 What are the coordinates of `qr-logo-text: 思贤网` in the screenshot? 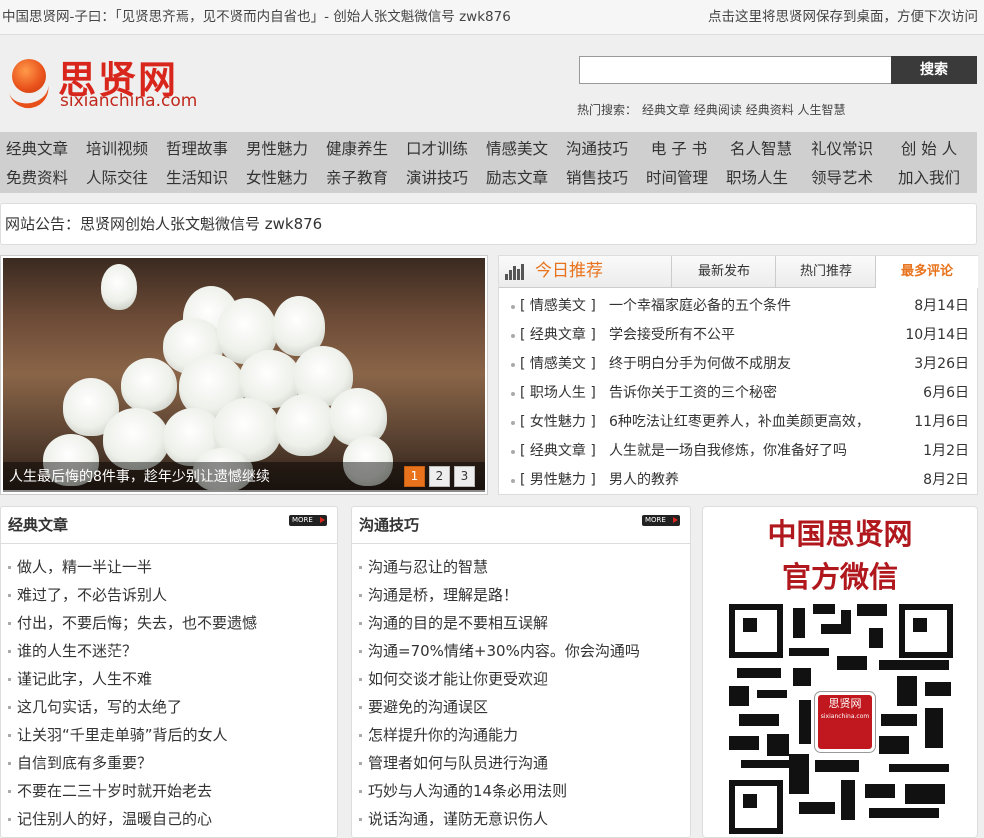 It's located at (845, 703).